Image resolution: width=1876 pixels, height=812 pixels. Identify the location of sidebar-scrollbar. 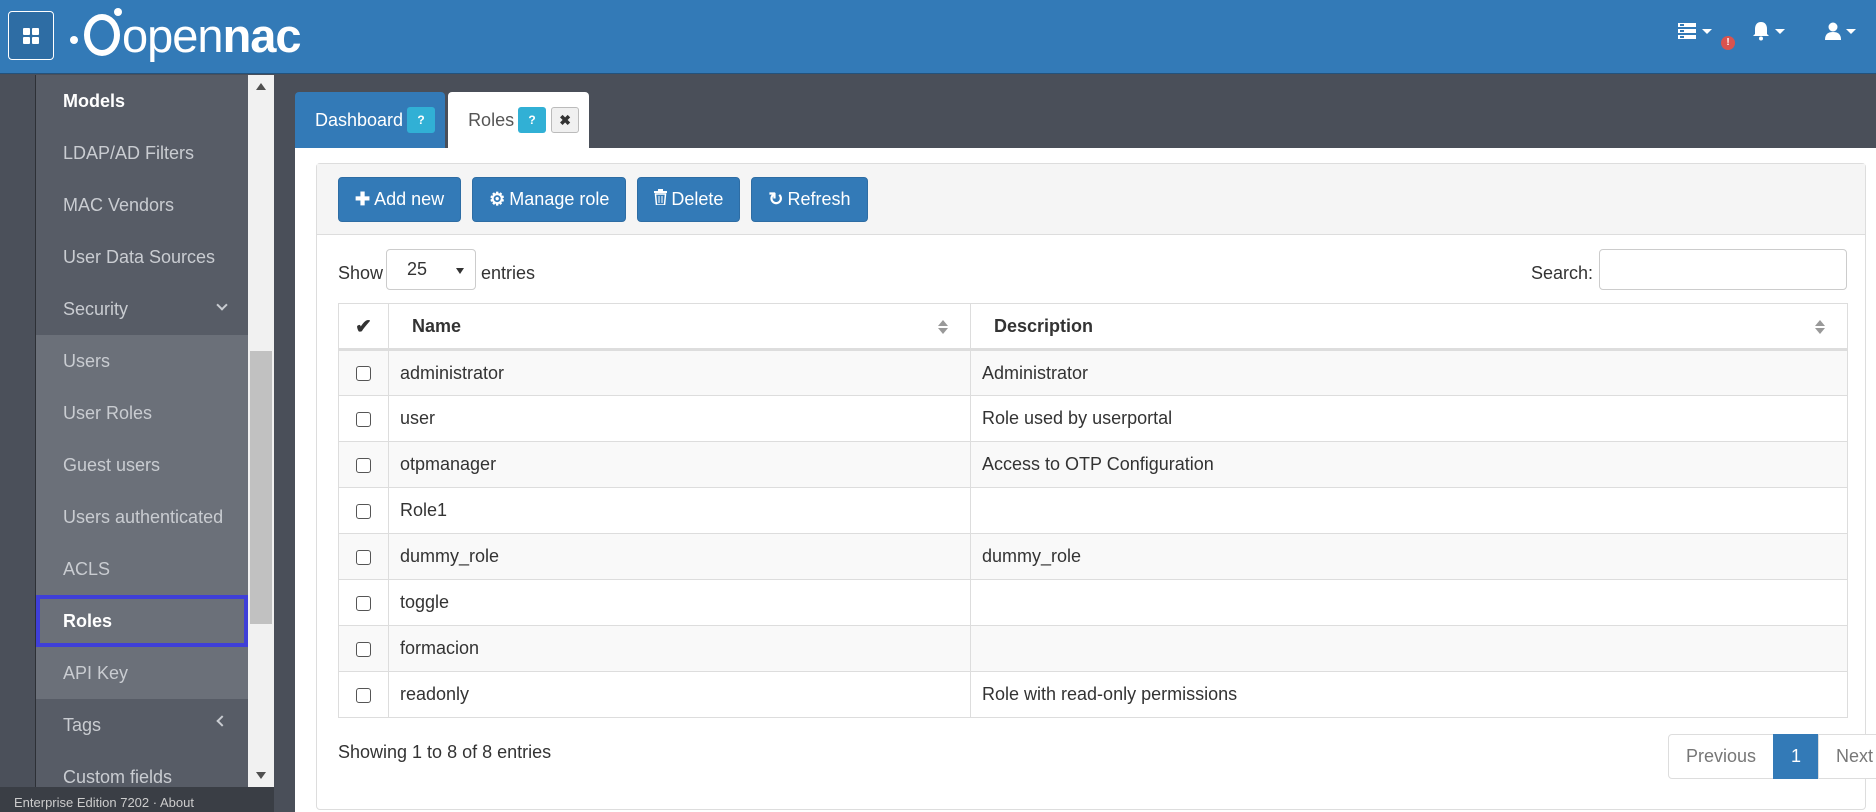
(261, 431).